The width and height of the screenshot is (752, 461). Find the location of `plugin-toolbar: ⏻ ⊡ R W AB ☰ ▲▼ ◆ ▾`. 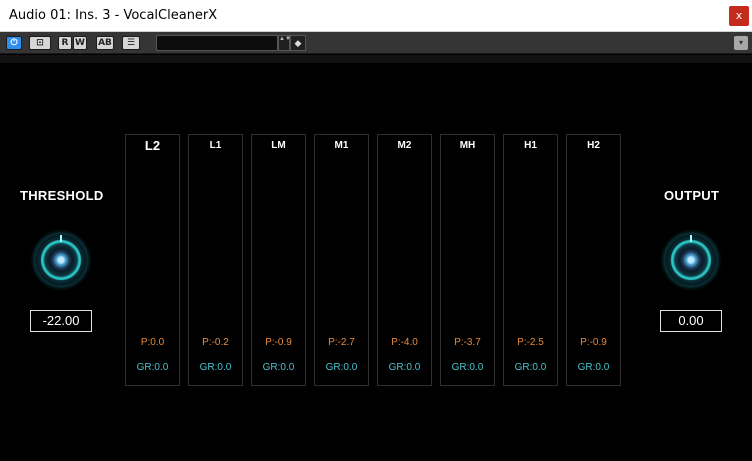

plugin-toolbar: ⏻ ⊡ R W AB ☰ ▲▼ ◆ ▾ is located at coordinates (376, 43).